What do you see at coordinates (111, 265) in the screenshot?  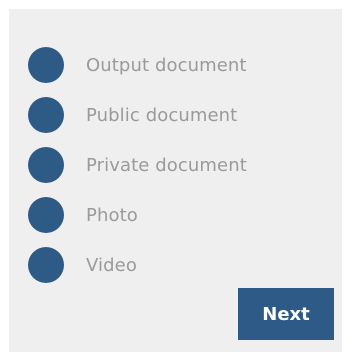 I see `option-label: Video` at bounding box center [111, 265].